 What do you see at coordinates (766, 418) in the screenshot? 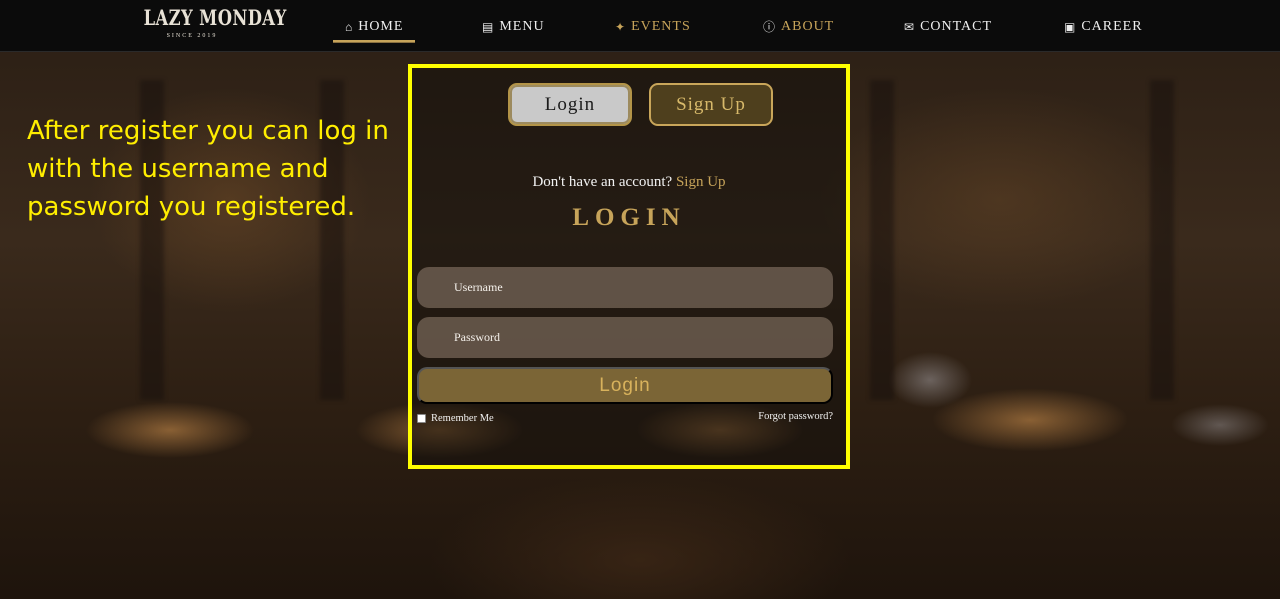
I see `forgot-password-link: Forgot password?` at bounding box center [766, 418].